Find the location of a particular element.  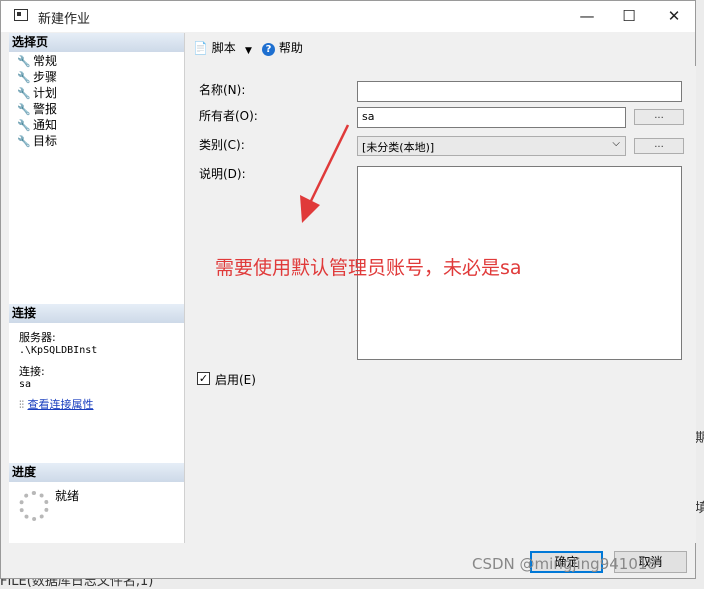

nav-item-schedules: 🔧 计划 is located at coordinates (37, 93).